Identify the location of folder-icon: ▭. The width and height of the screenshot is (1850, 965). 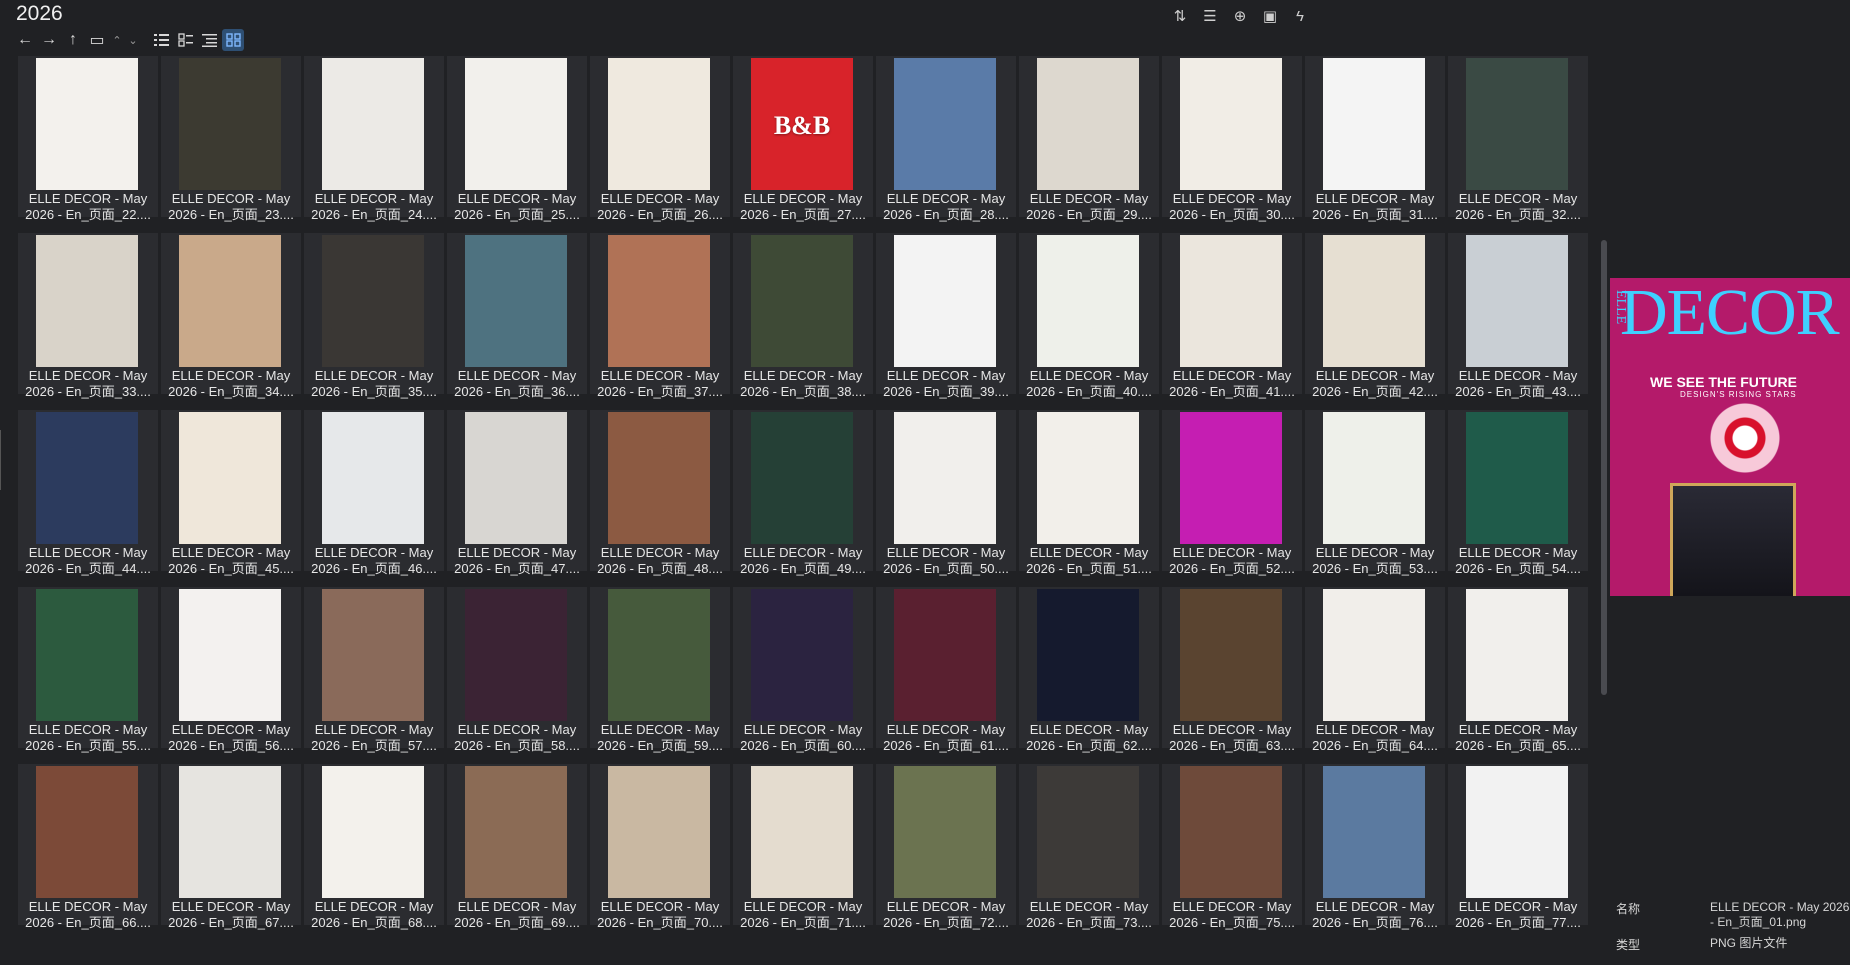
(97, 40).